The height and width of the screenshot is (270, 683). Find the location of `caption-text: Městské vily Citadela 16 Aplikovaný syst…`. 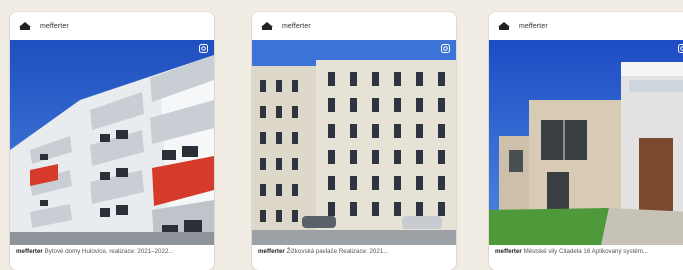

caption-text: Městské vily Citadela 16 Aplikovaný syst… is located at coordinates (586, 251).